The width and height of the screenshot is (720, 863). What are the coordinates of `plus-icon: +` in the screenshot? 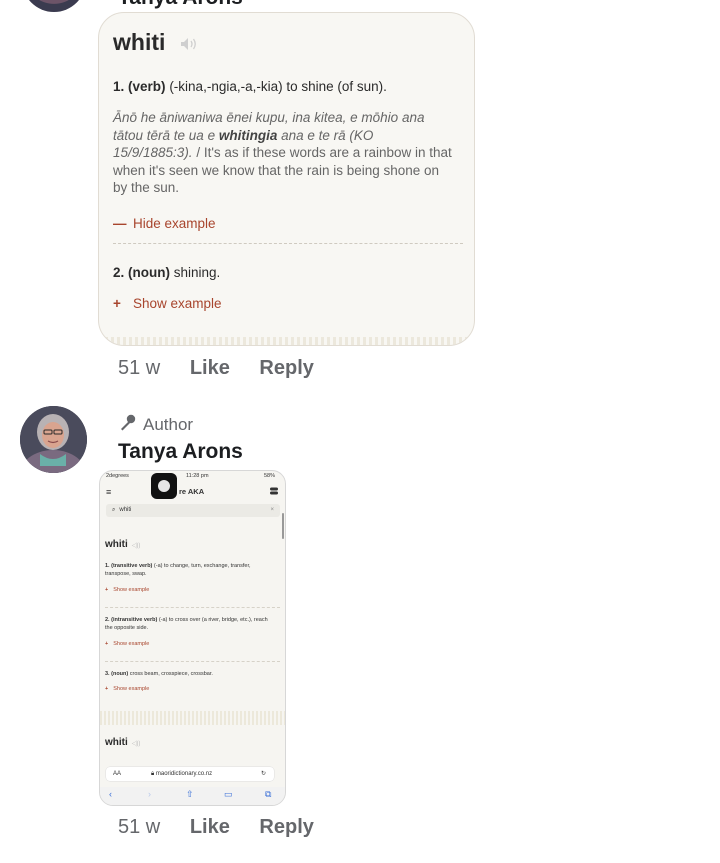 It's located at (117, 303).